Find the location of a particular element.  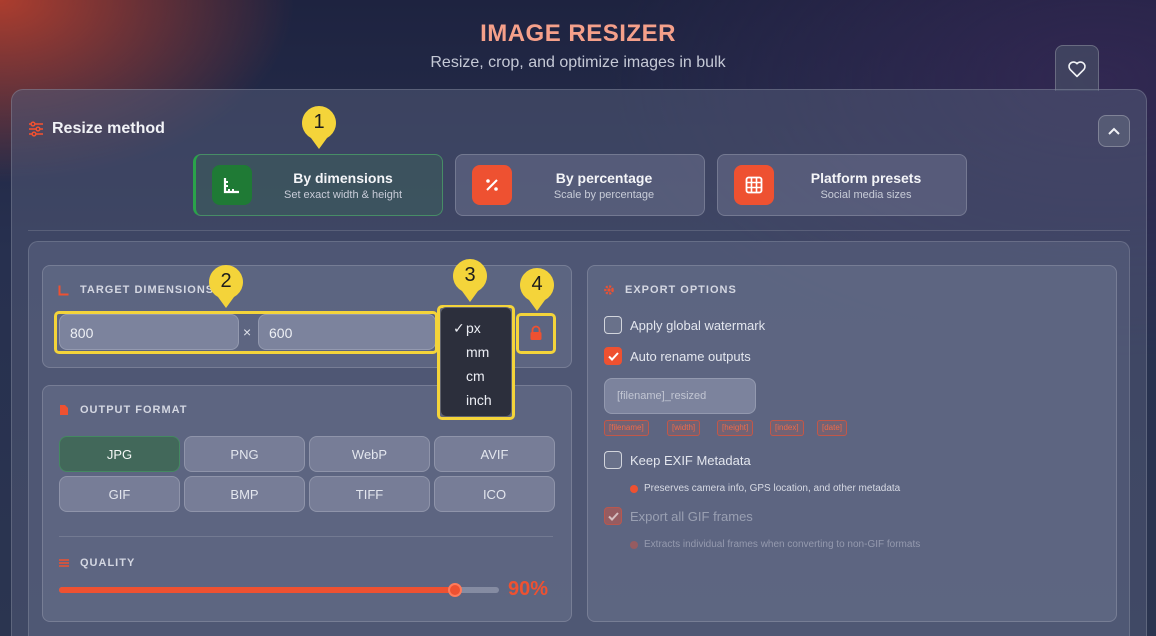

callout-number: 1 is located at coordinates (319, 122).